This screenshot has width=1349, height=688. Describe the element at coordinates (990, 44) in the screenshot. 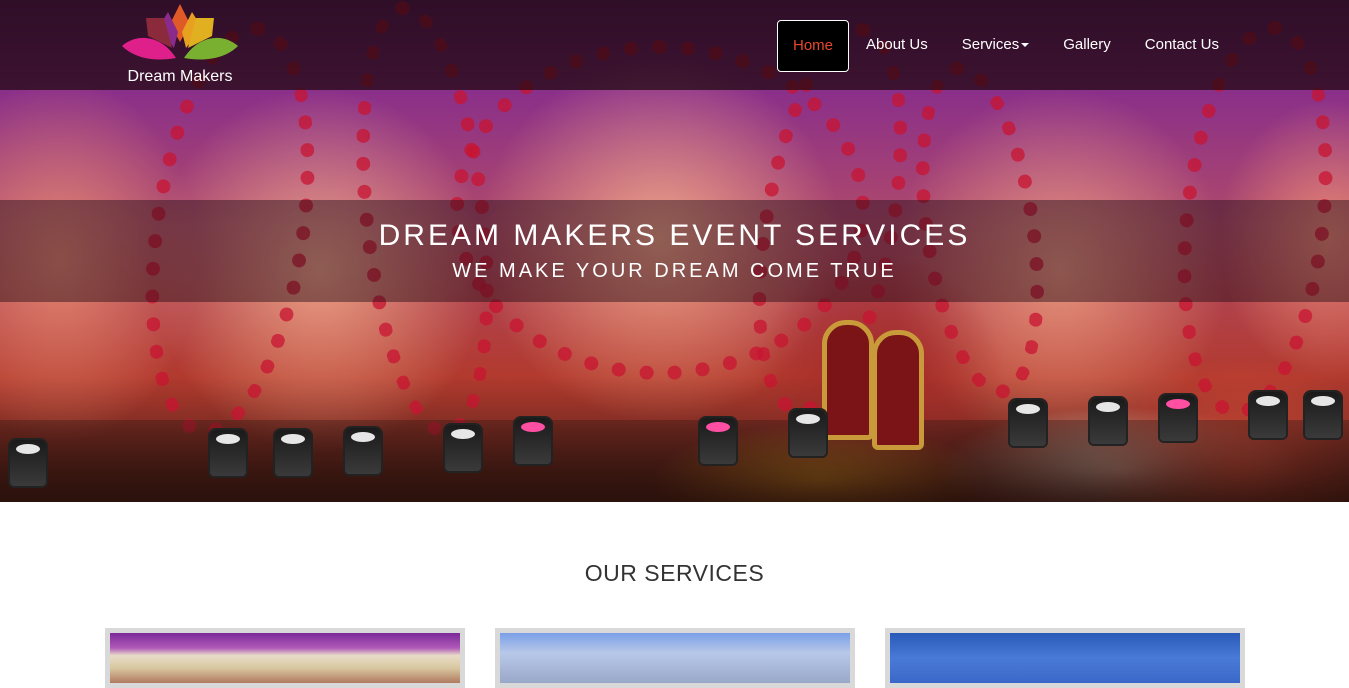

I see `nav-services-label: Services` at that location.